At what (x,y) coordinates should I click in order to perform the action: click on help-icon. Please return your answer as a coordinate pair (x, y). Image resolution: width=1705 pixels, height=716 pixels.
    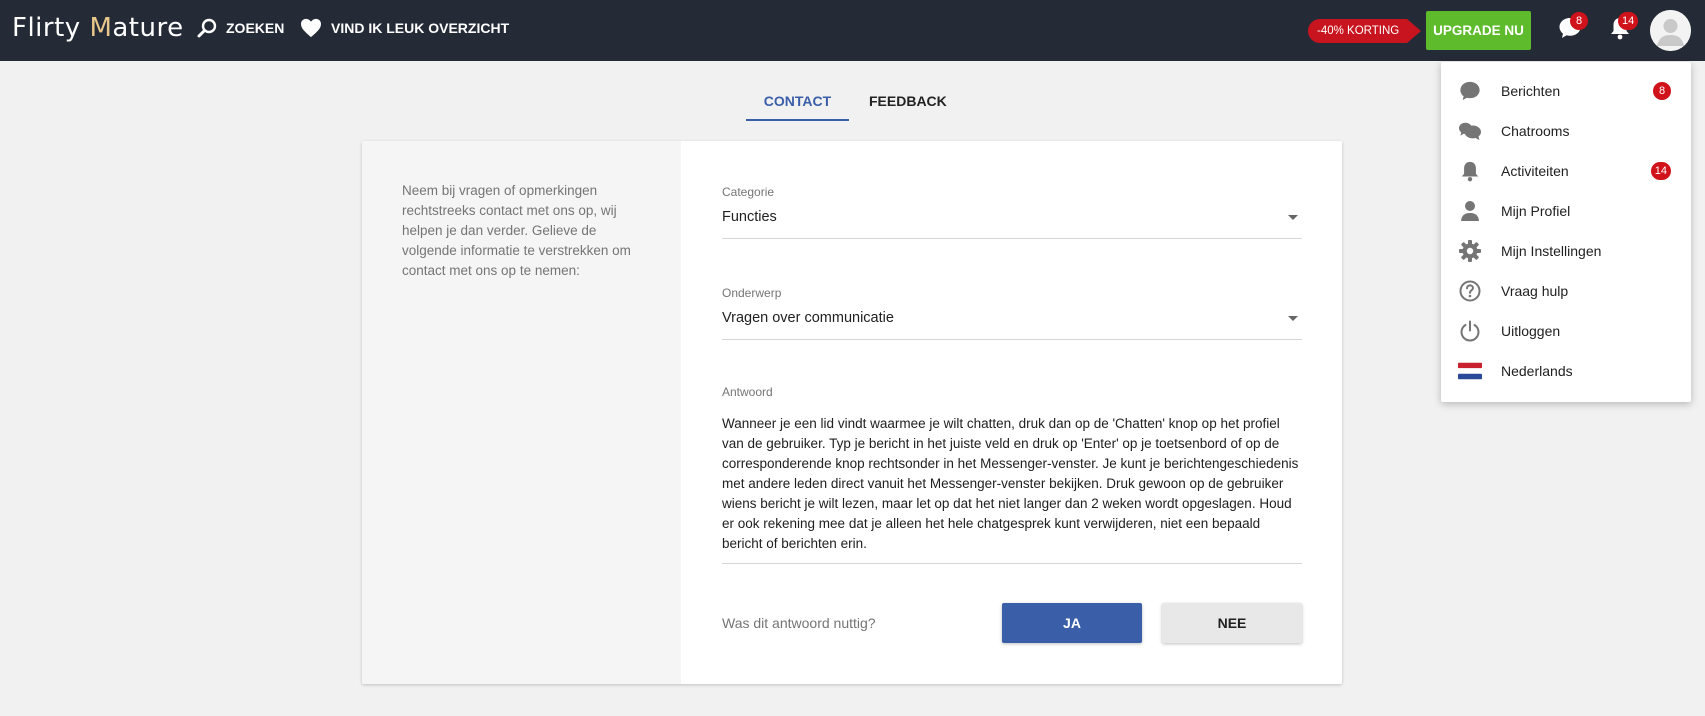
    Looking at the image, I should click on (1470, 291).